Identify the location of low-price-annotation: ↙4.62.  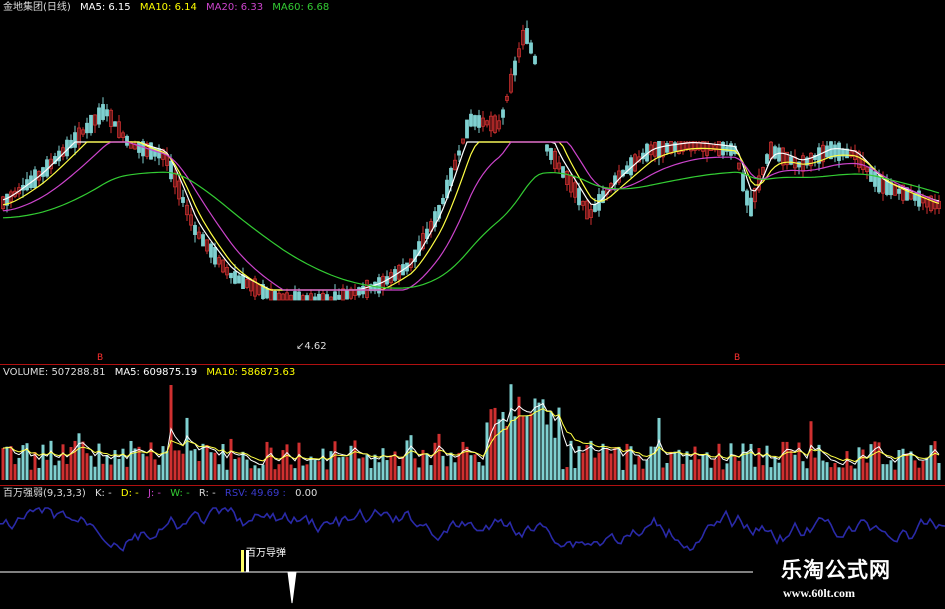
(311, 347).